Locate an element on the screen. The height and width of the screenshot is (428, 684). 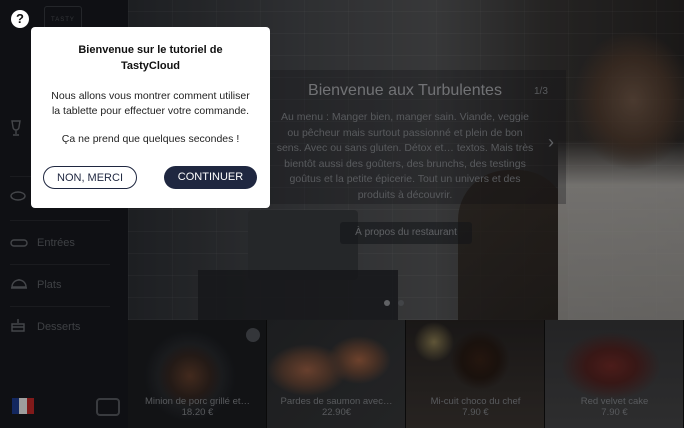
continue-button: CONTINUER is located at coordinates (210, 177).